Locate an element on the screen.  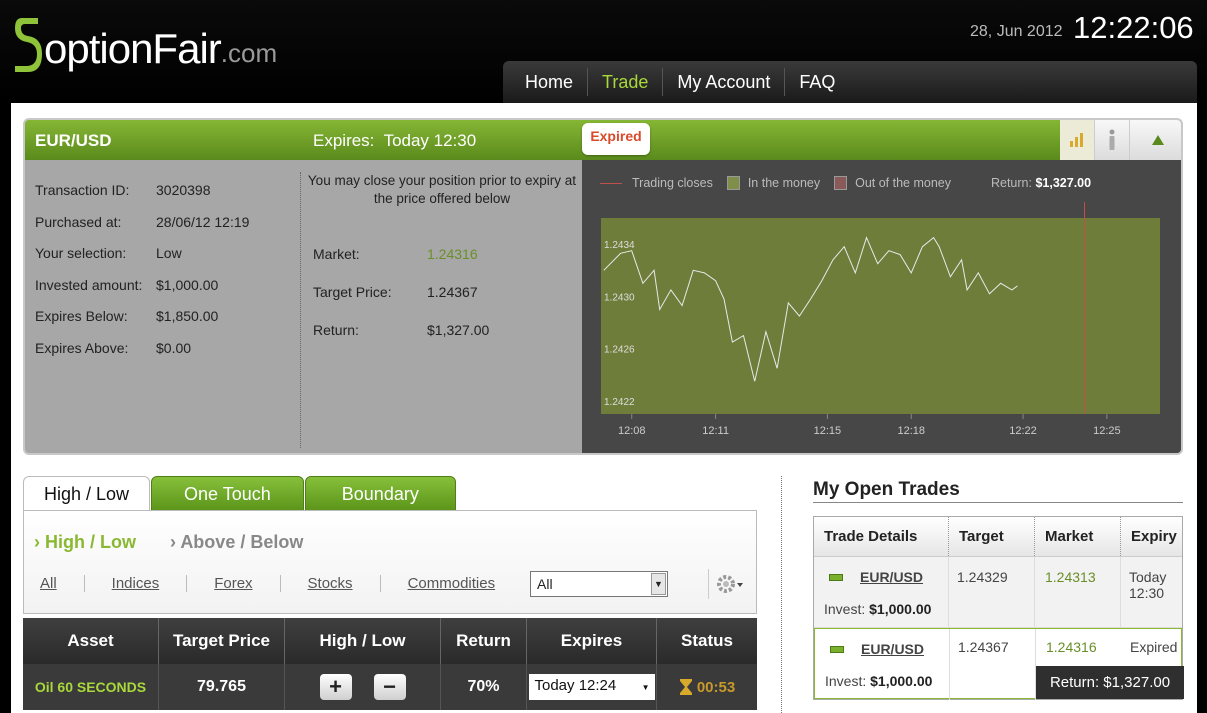
trade-expiry: Today 12:30 is located at coordinates (1148, 585).